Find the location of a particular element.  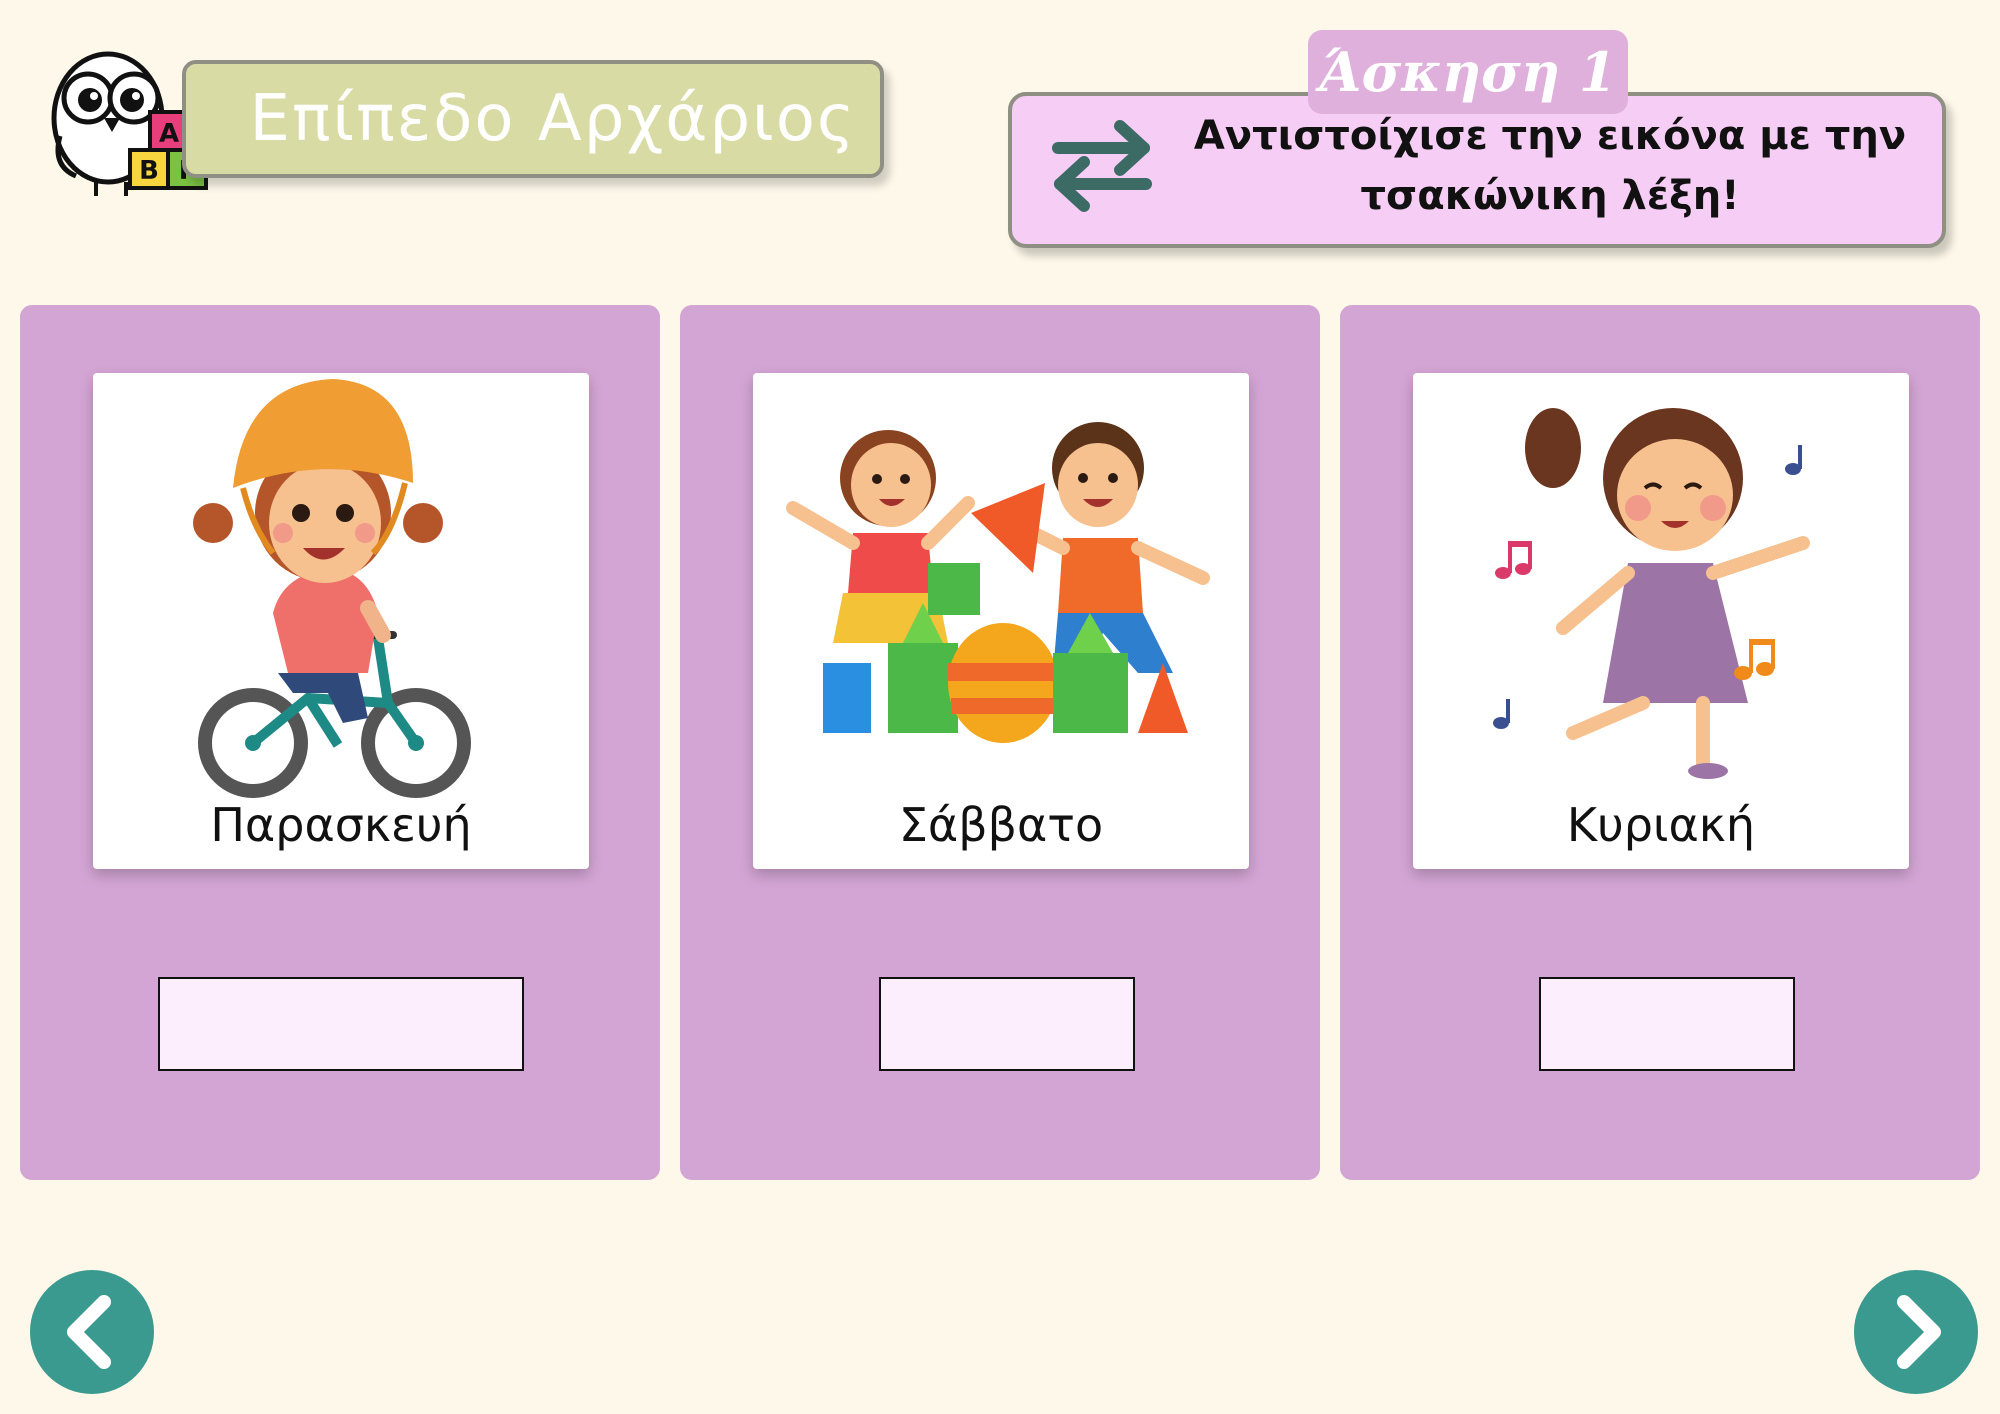

picture-card-2: Σάββατο is located at coordinates (1001, 621).